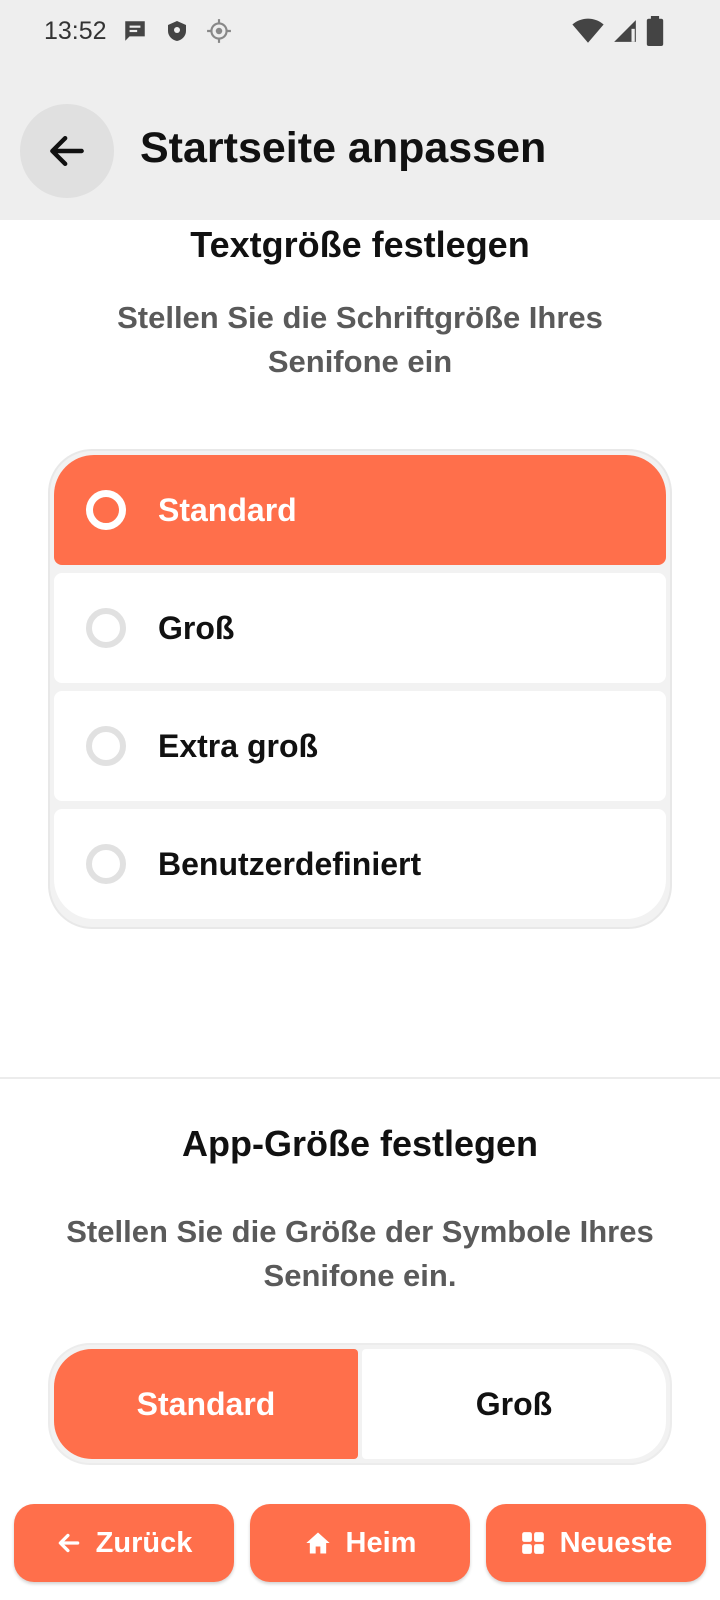 Image resolution: width=720 pixels, height=1600 pixels. What do you see at coordinates (514, 1404) in the screenshot?
I see `app-size-option-gross: Groß` at bounding box center [514, 1404].